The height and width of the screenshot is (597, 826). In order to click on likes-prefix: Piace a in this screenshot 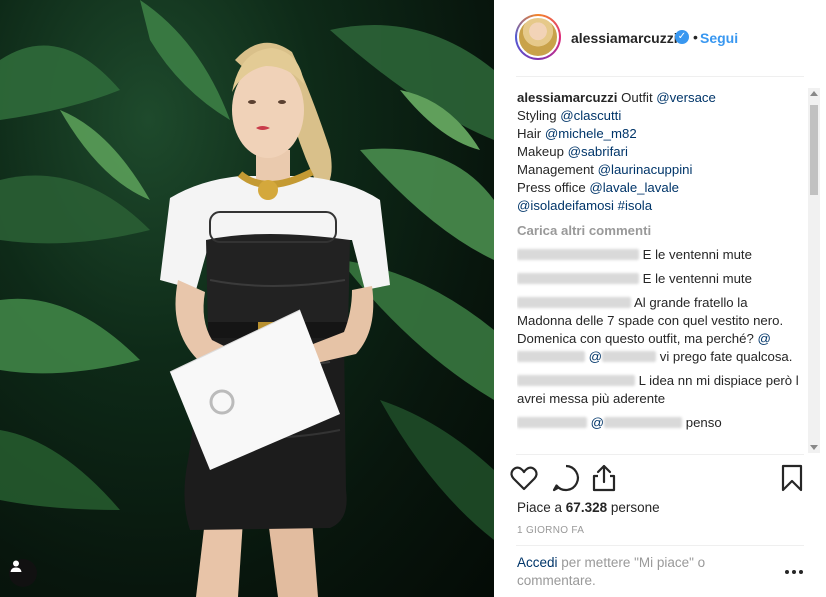, I will do `click(540, 507)`.